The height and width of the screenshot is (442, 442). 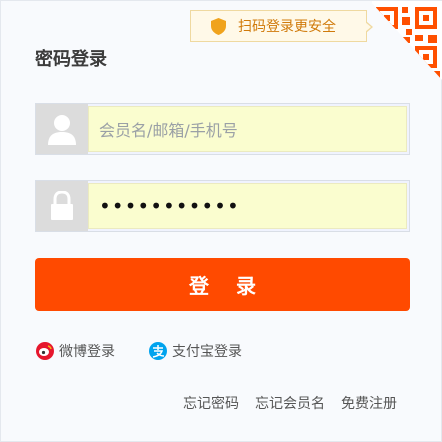 I want to click on weibo-icon, so click(x=45, y=351).